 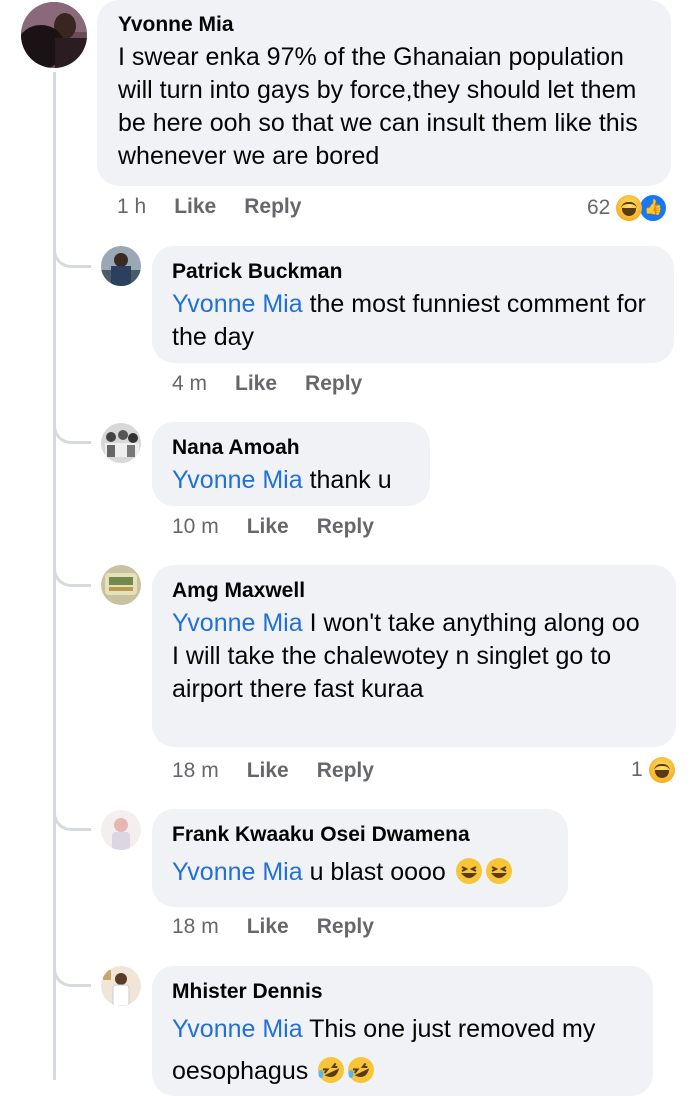 I want to click on avatar-mhister-dennis, so click(x=121, y=986).